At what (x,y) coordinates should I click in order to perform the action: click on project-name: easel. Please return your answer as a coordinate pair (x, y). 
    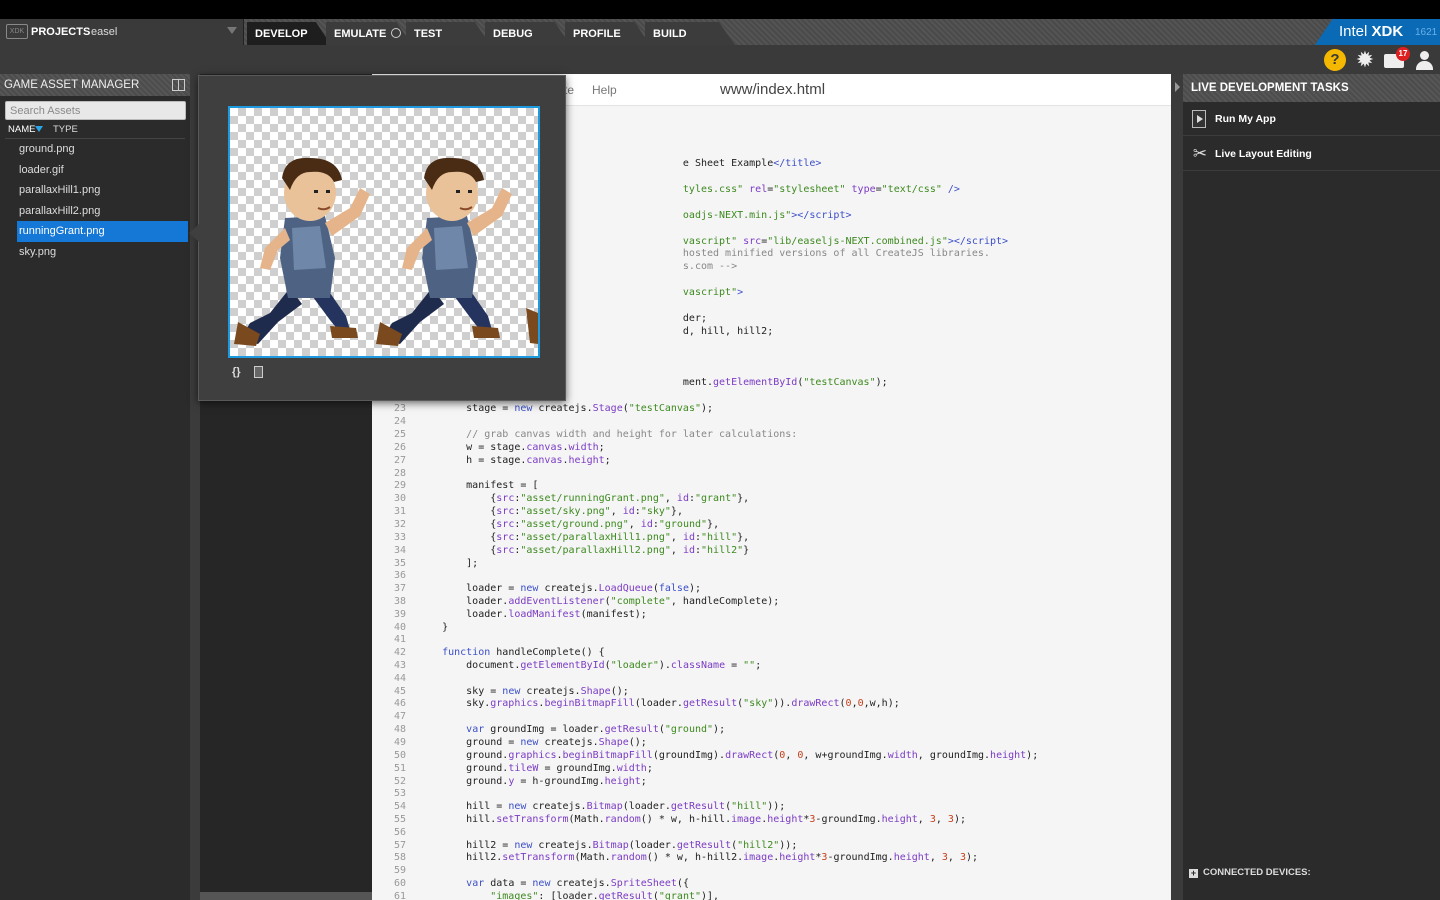
    Looking at the image, I should click on (104, 32).